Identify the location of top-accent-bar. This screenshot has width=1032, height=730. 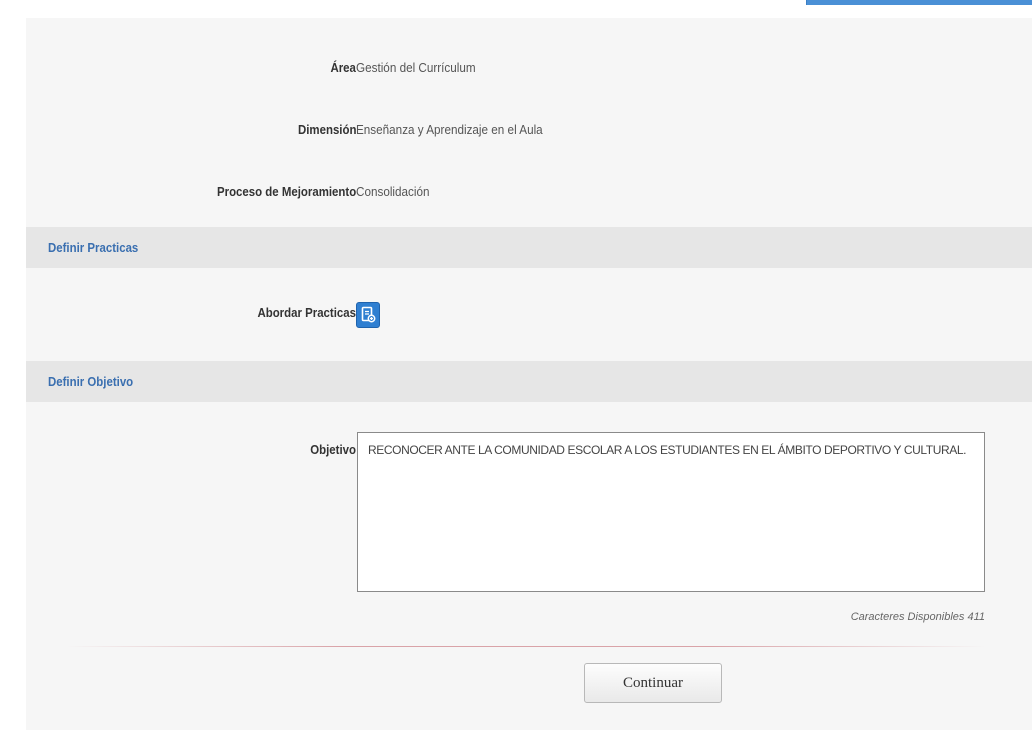
(919, 2).